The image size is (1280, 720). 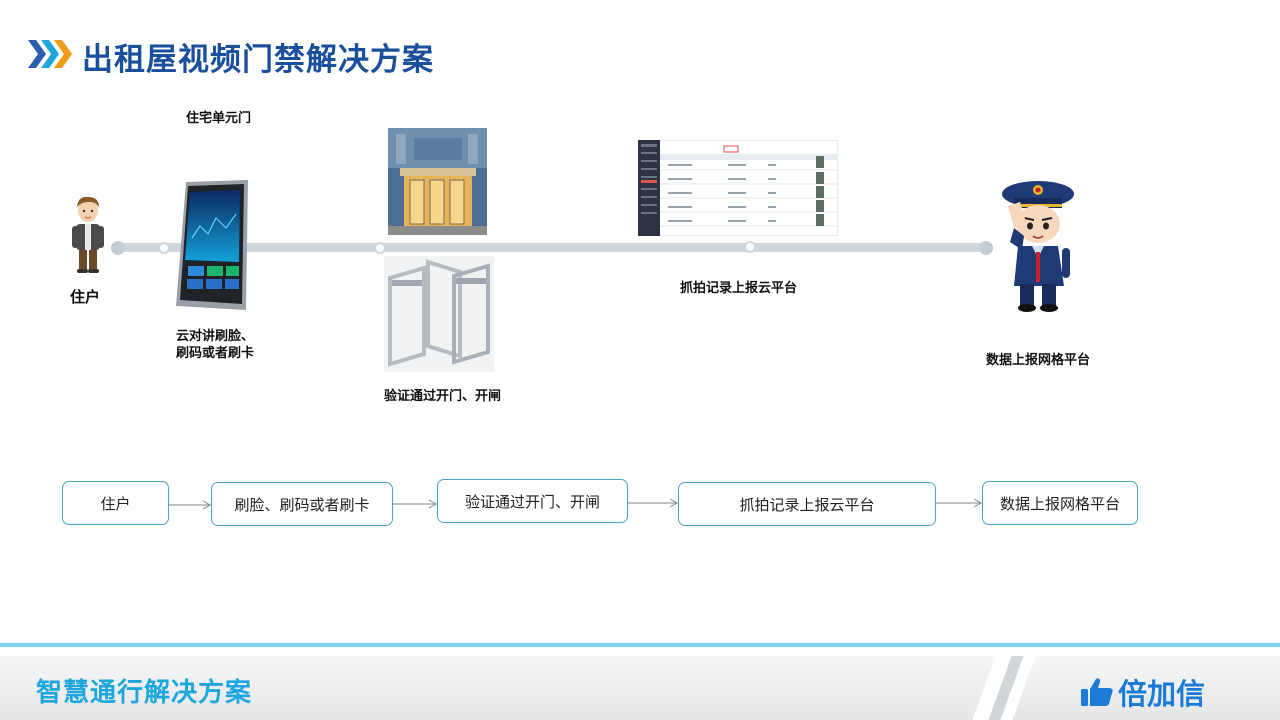 I want to click on resident-label: 住户, so click(x=85, y=297).